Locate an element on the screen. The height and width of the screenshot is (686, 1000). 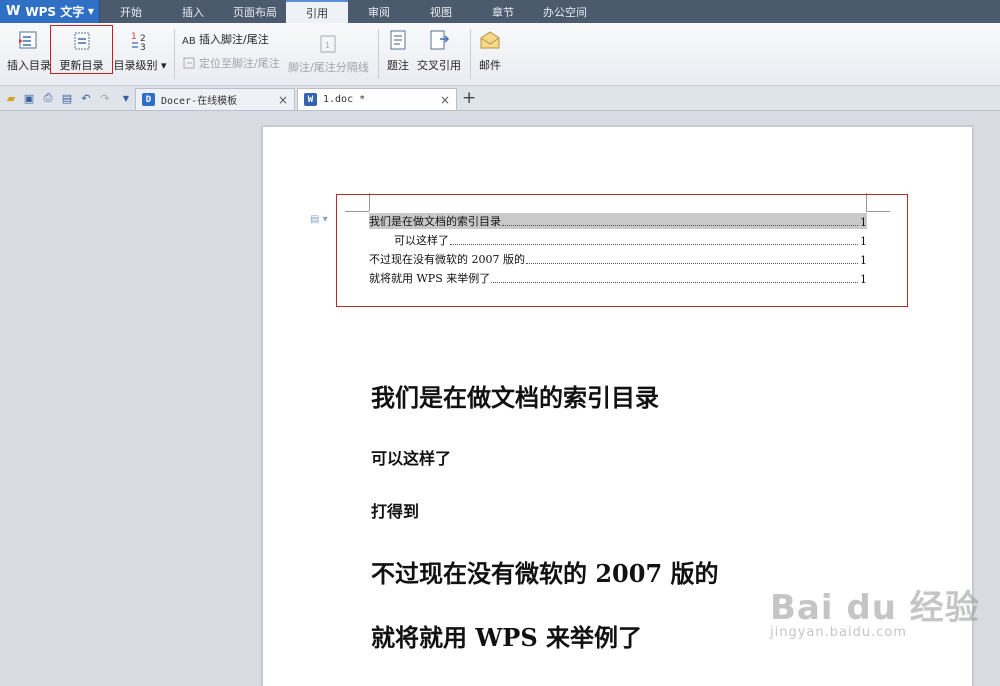
cross-reference-icon is located at coordinates (439, 40).